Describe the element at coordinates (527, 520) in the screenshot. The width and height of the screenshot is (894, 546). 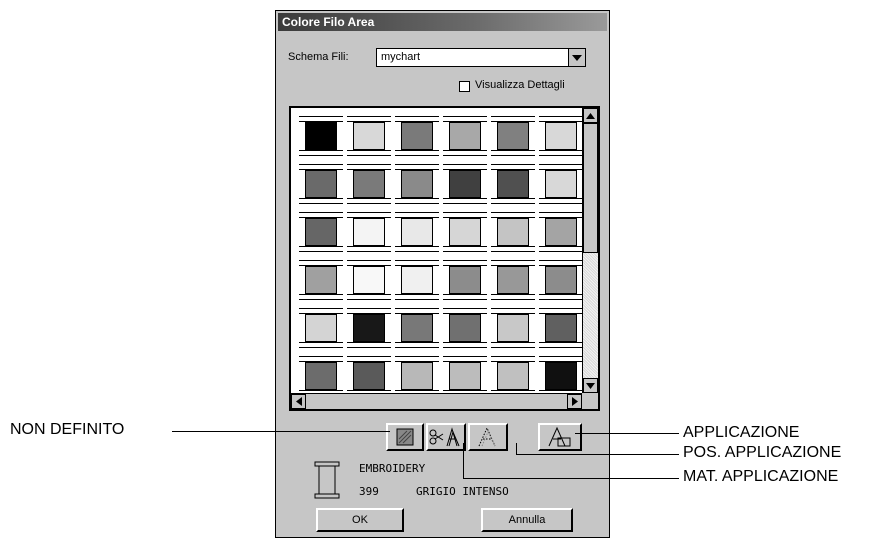
I see `cancel-button: Annulla` at that location.